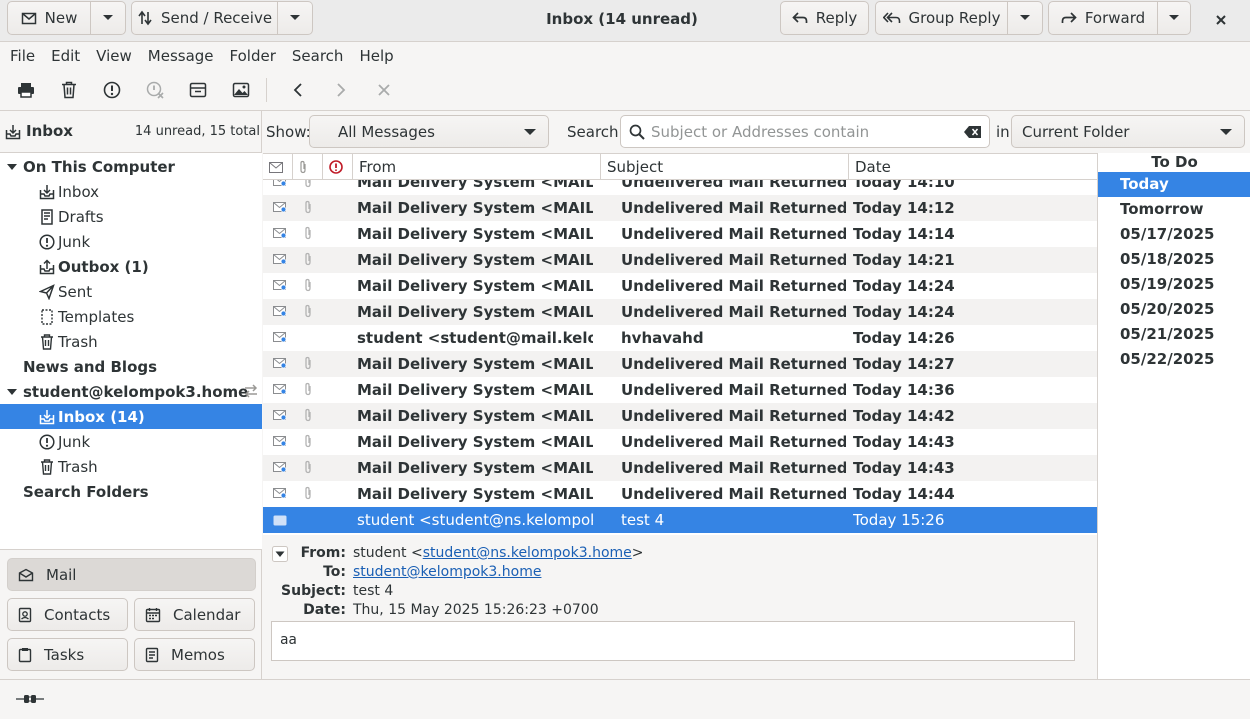 Image resolution: width=1250 pixels, height=719 pixels. What do you see at coordinates (1174, 334) in the screenshot?
I see `todo-date-item: 05/21/2025` at bounding box center [1174, 334].